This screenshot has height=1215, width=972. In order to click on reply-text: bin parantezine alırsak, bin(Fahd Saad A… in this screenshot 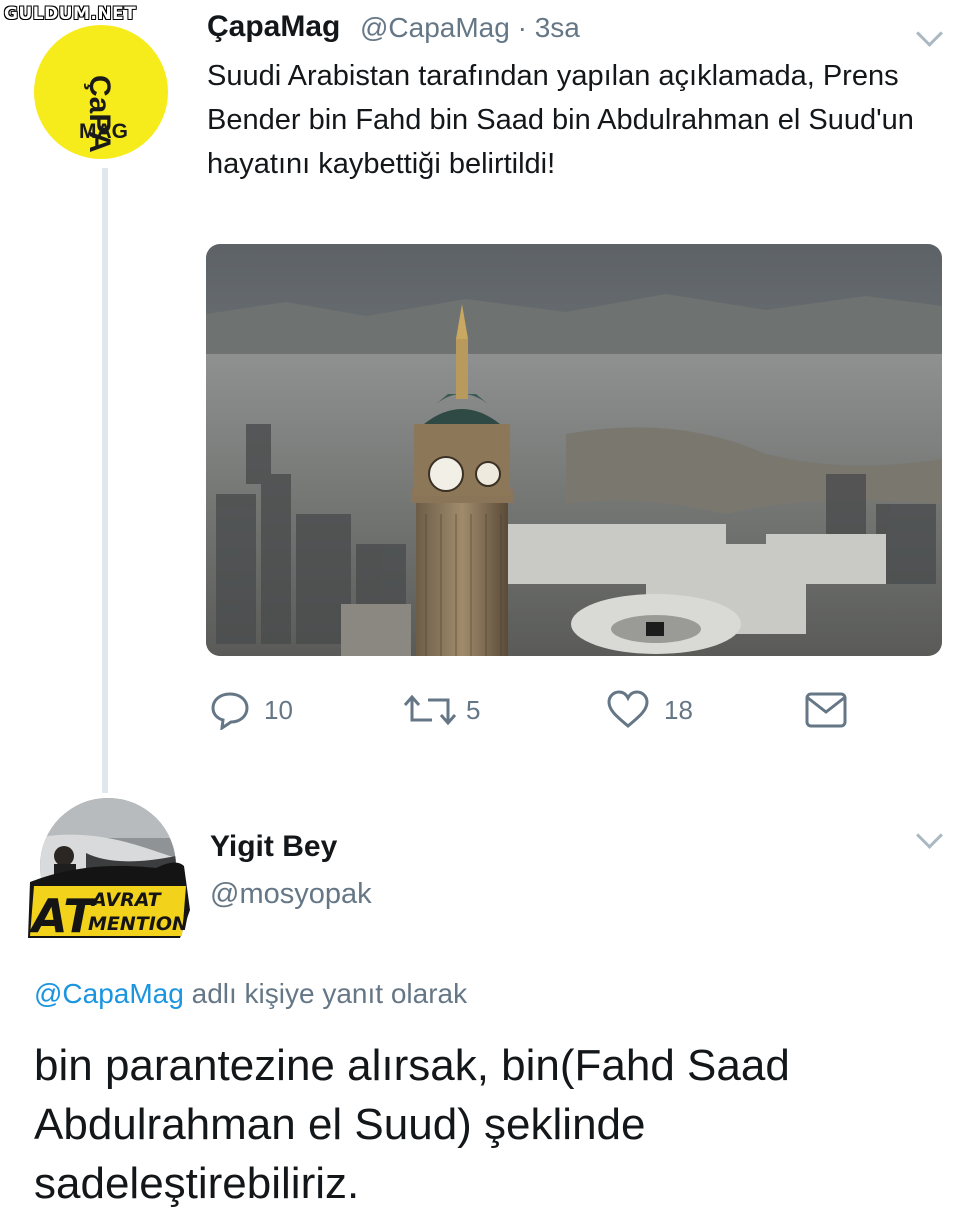, I will do `click(412, 1124)`.